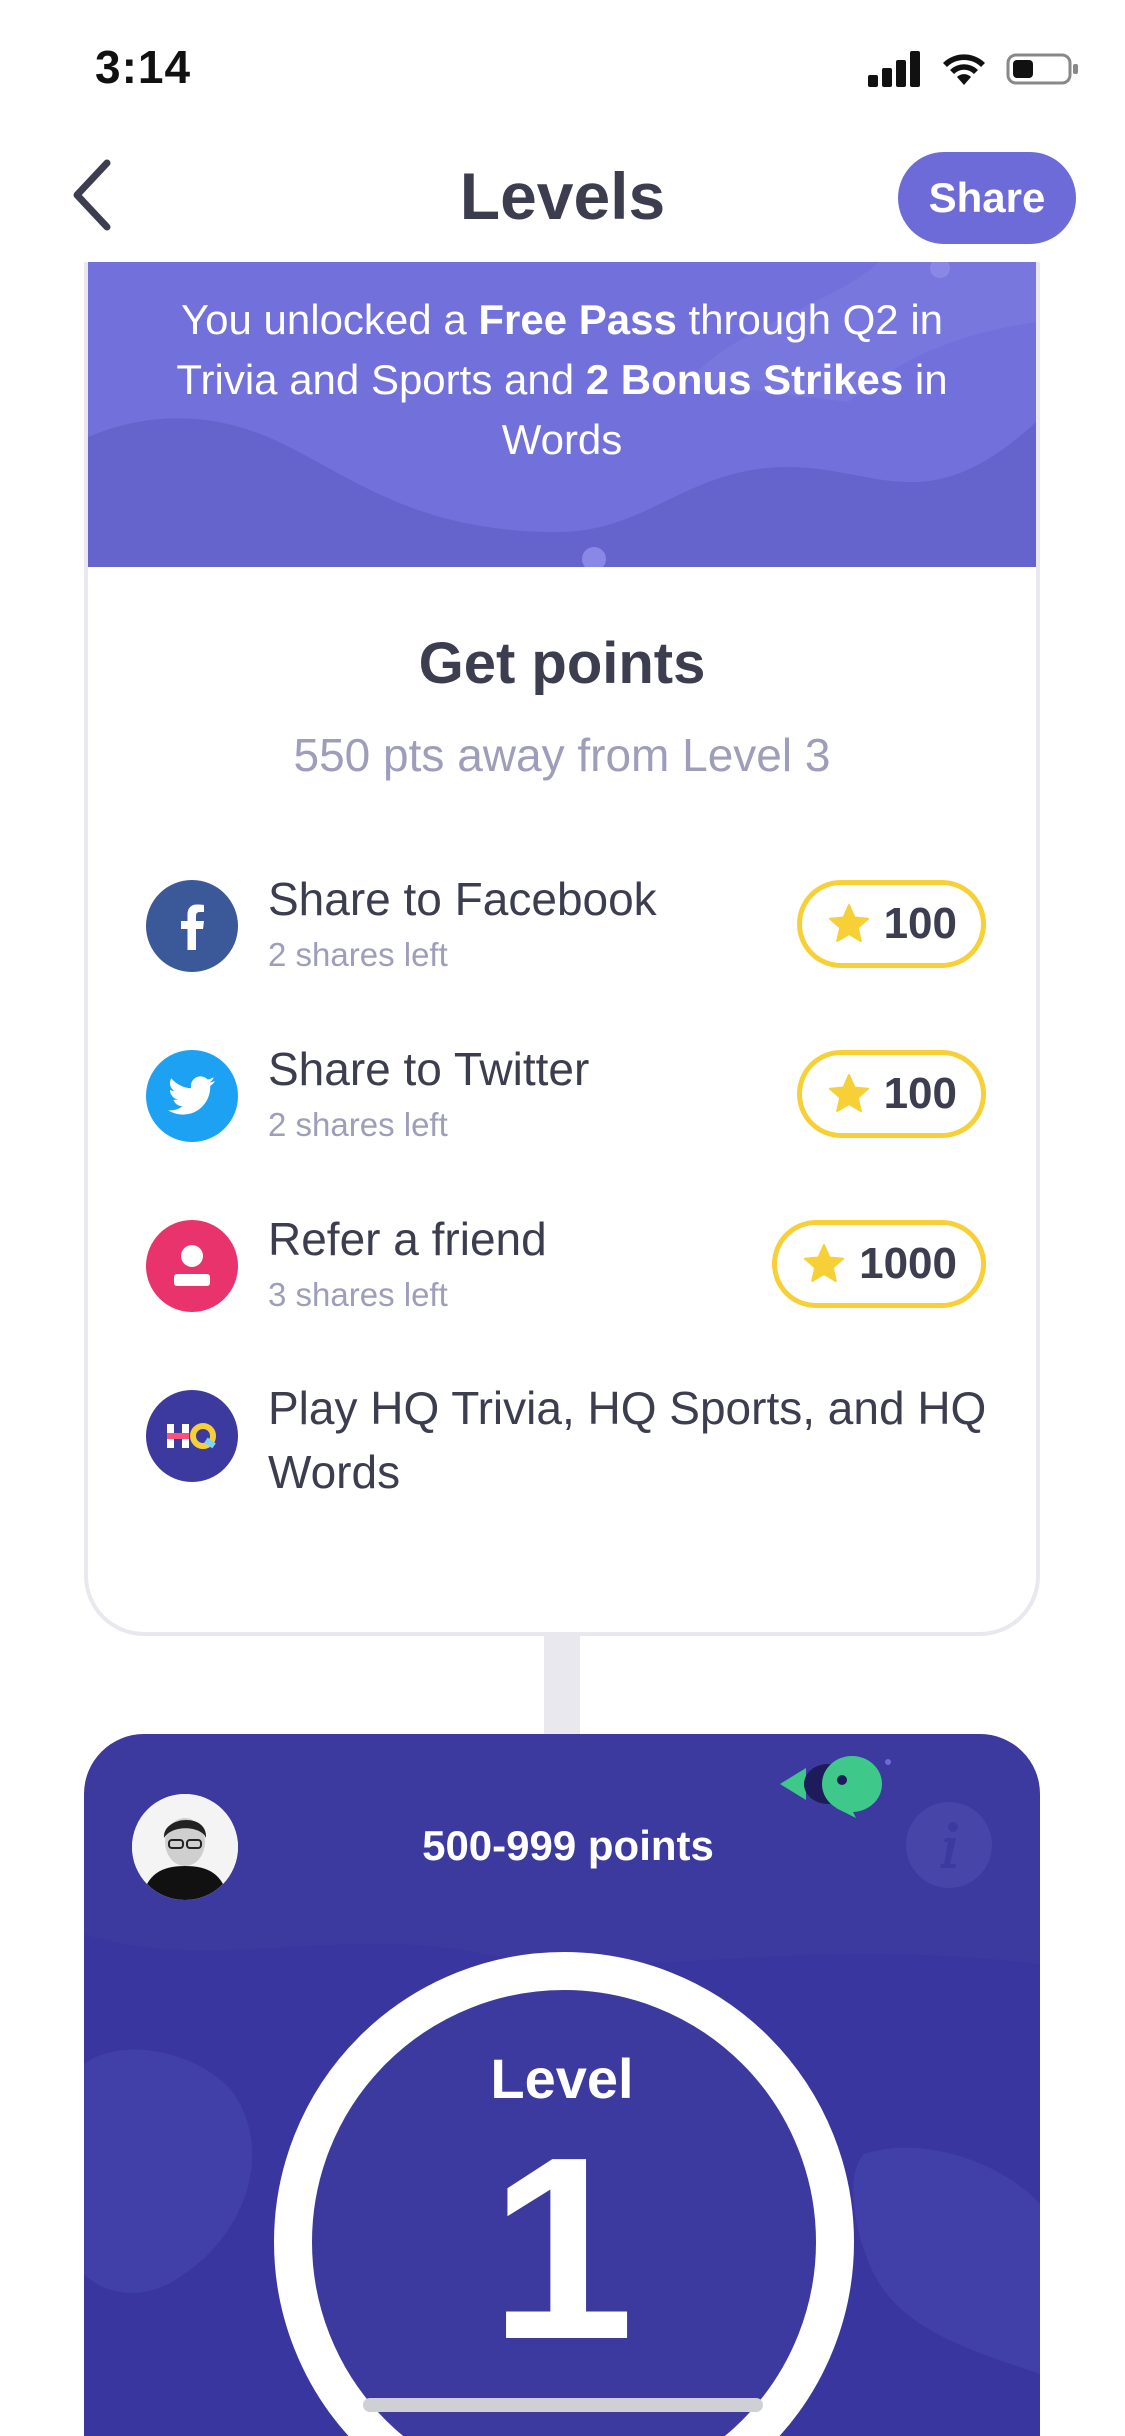 The image size is (1125, 2436). Describe the element at coordinates (192, 1436) in the screenshot. I see `hq-logo-icon` at that location.